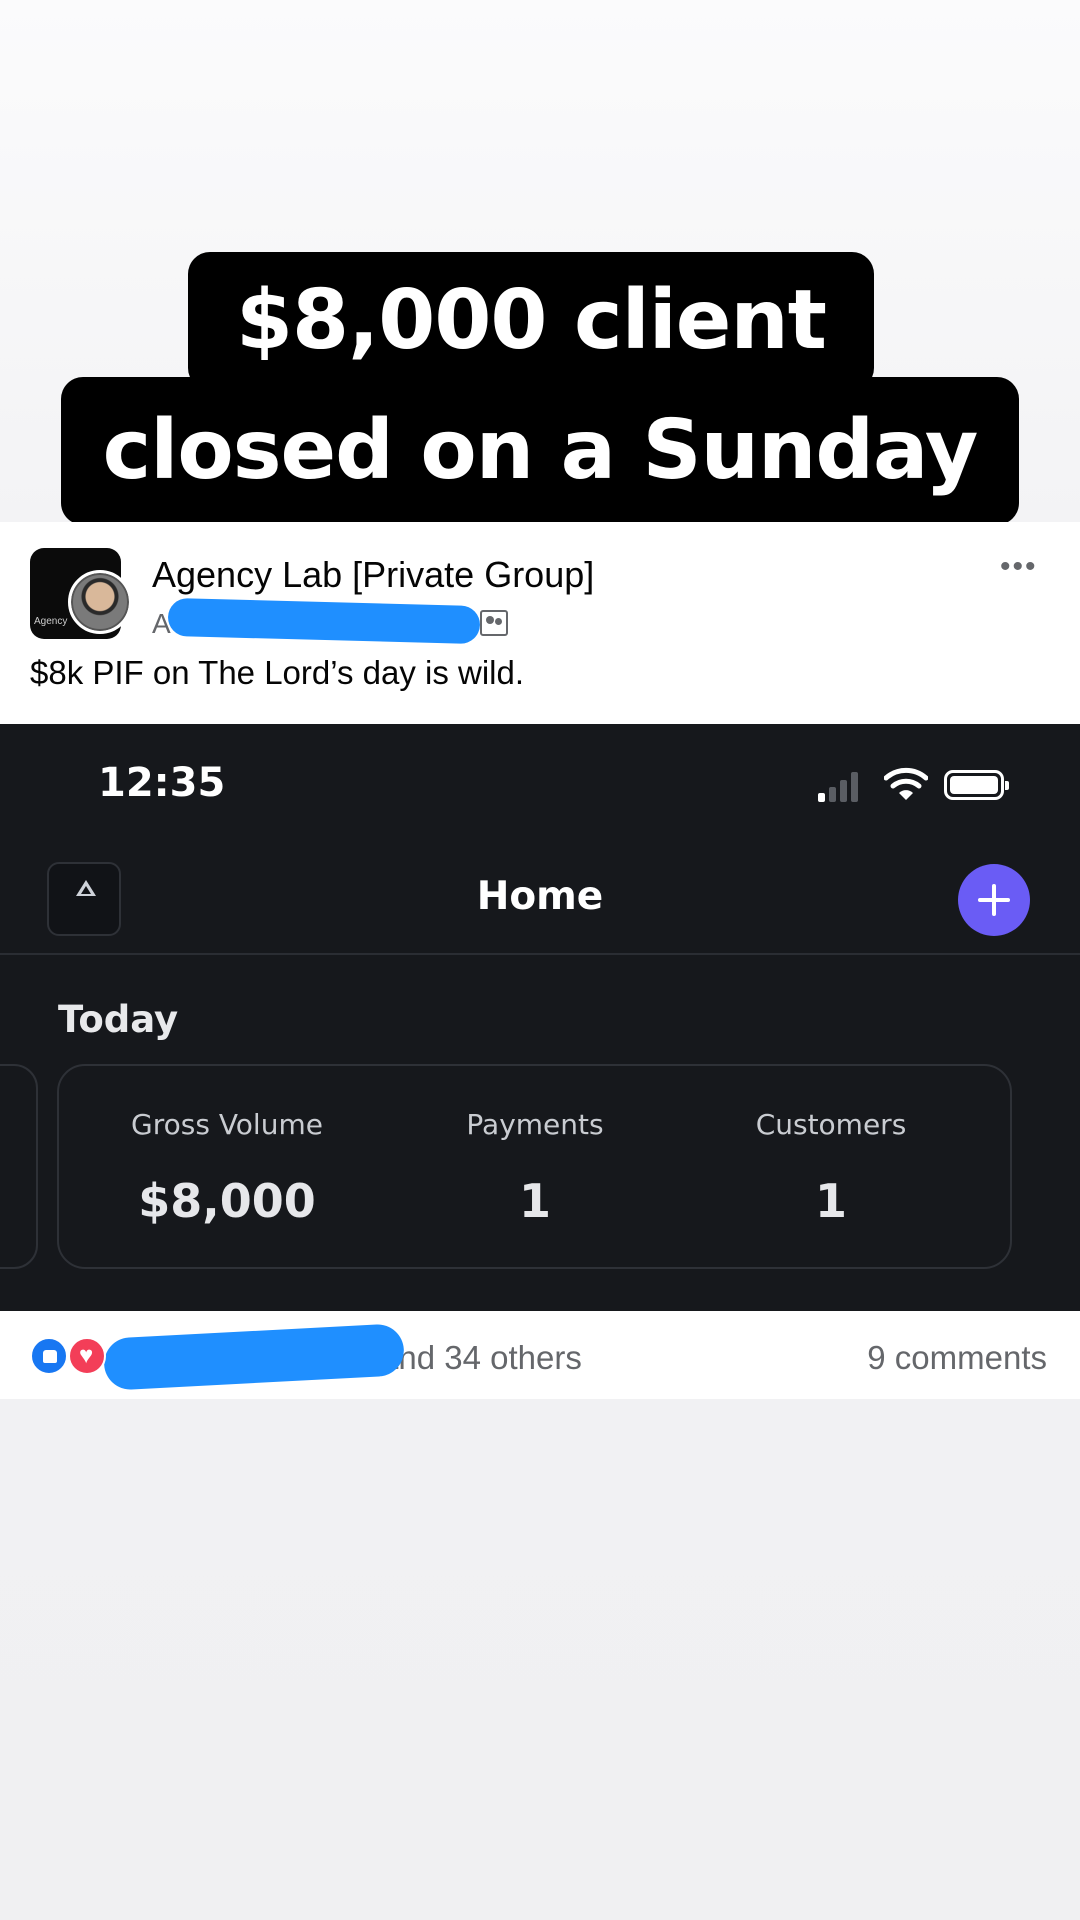 The height and width of the screenshot is (1920, 1080). What do you see at coordinates (373, 575) in the screenshot?
I see `group-name-link: Agency Lab [Private Group]` at bounding box center [373, 575].